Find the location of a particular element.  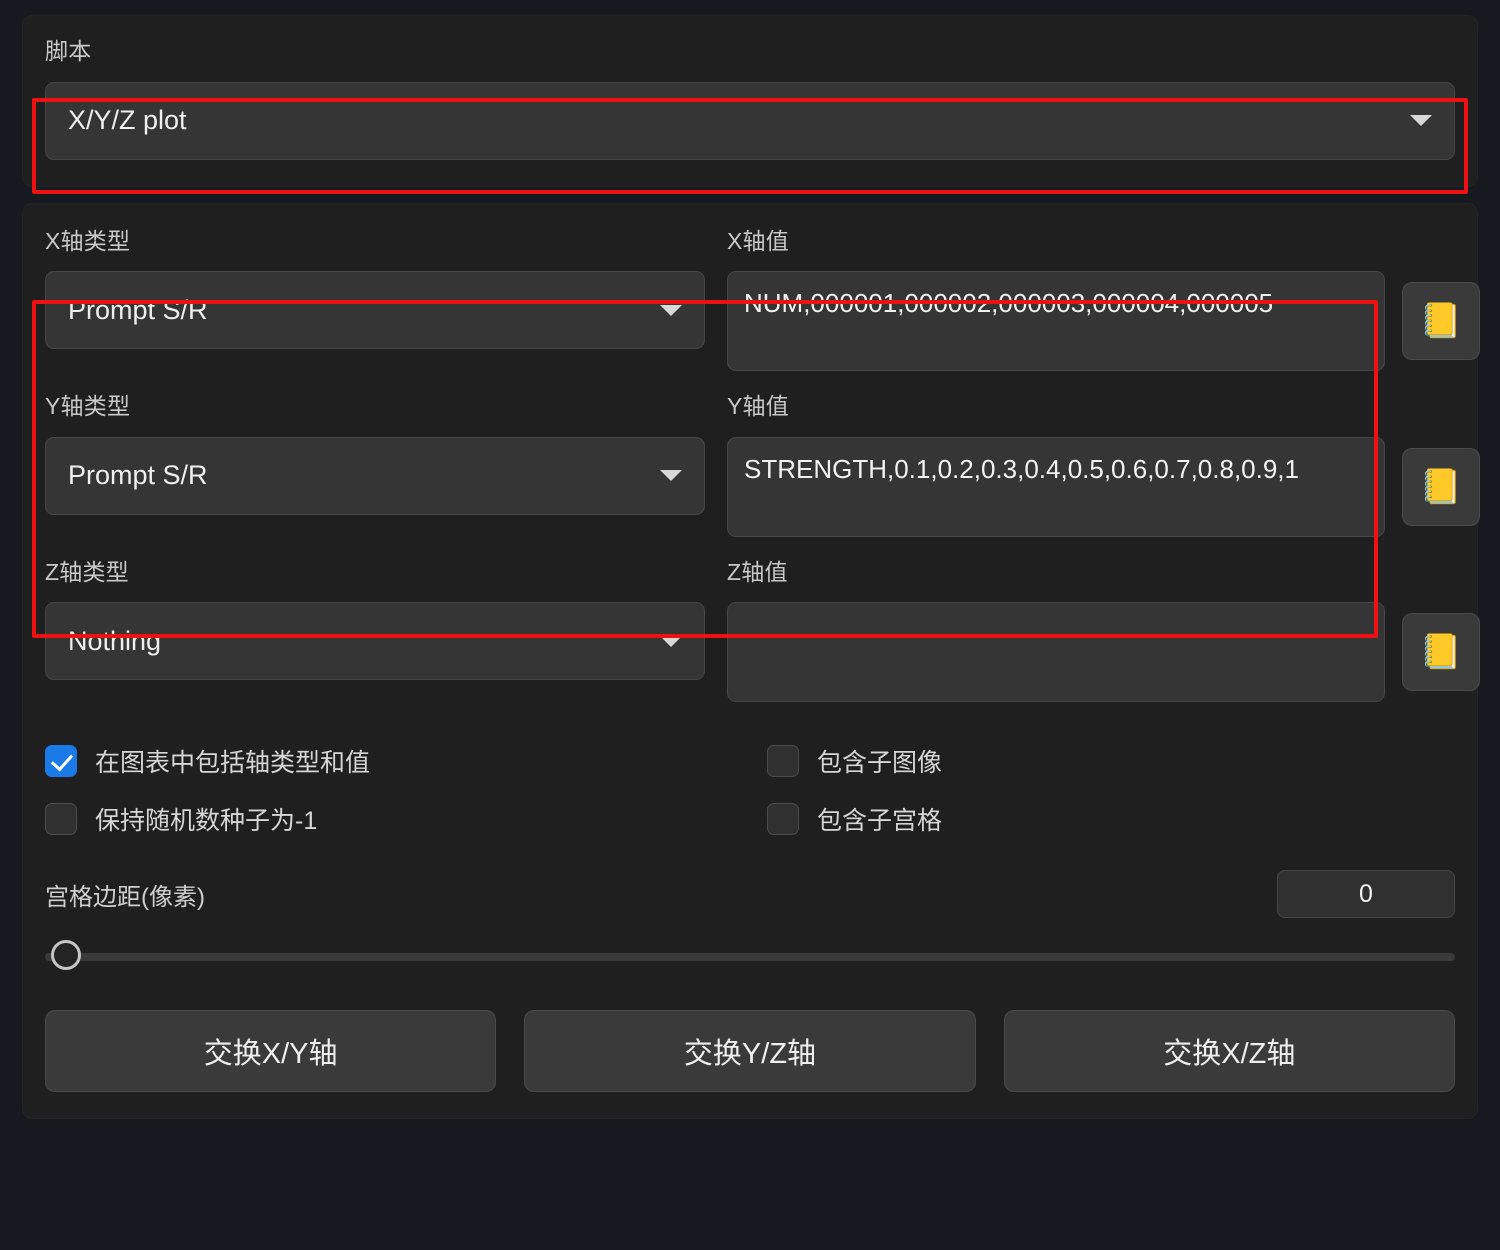

grid-margin-label: 宫格边距(像素) is located at coordinates (125, 897).